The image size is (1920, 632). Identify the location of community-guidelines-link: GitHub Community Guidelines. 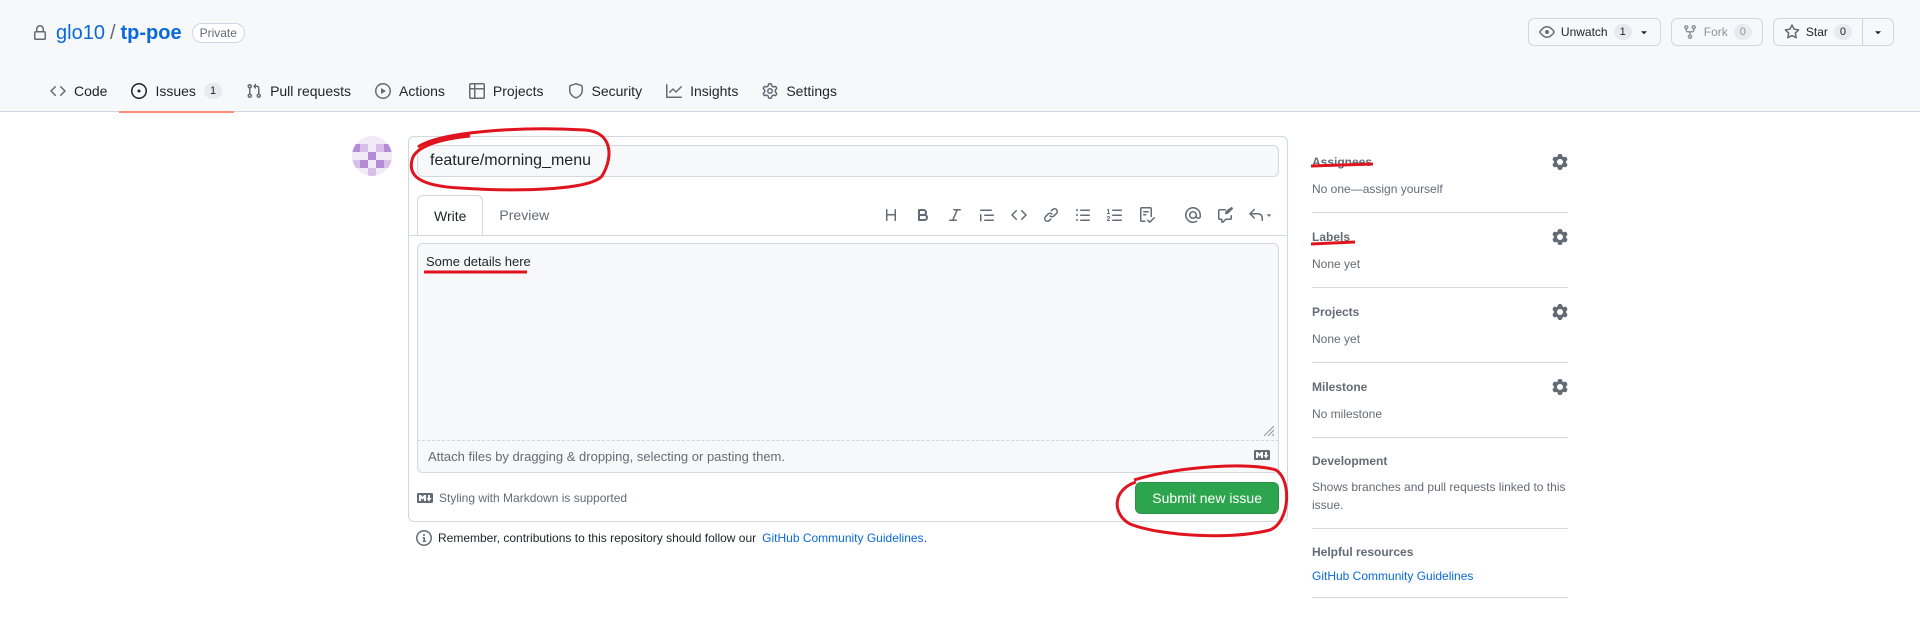
(842, 538).